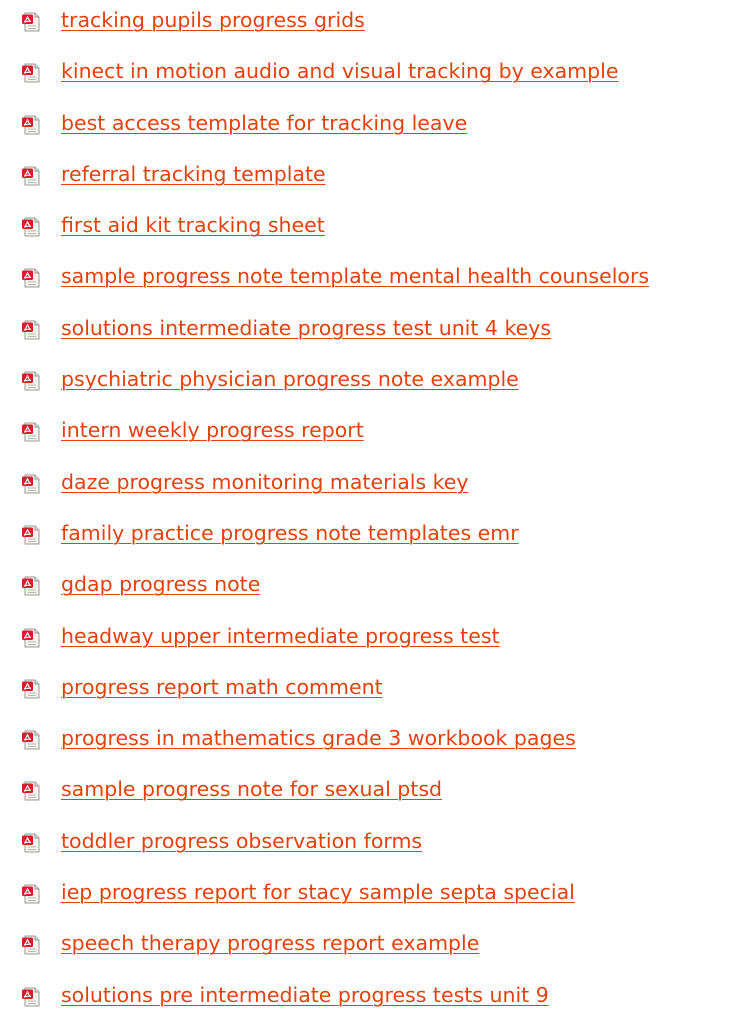 Image resolution: width=735 pixels, height=1026 pixels. Describe the element at coordinates (367, 25) in the screenshot. I see `list-item: tracking pupils progress grids` at that location.